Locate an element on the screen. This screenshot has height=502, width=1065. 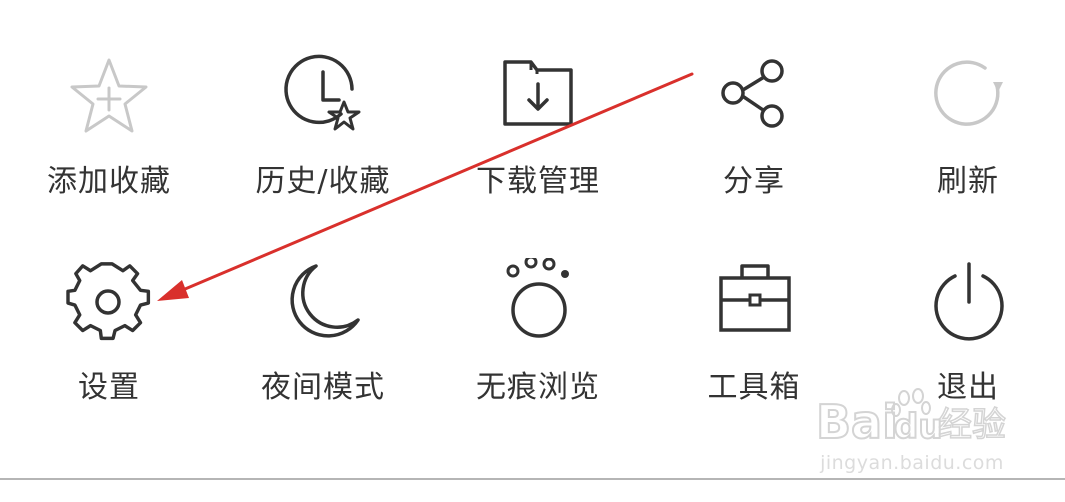
refresh-label: 刷新 is located at coordinates (968, 181).